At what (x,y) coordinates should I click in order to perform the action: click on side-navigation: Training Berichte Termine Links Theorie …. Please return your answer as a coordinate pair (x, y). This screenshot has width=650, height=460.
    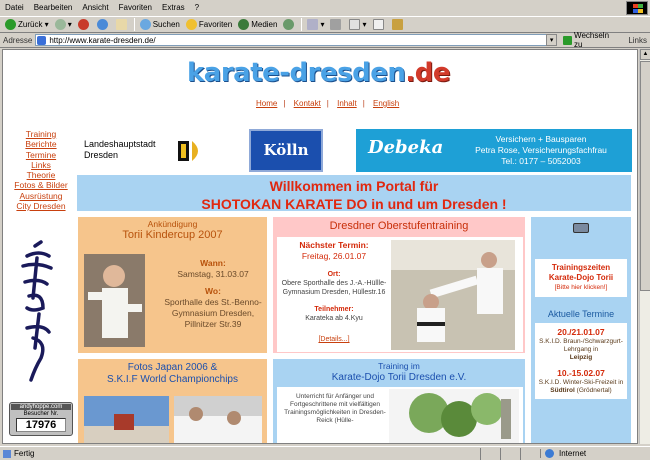
    Looking at the image, I should click on (41, 170).